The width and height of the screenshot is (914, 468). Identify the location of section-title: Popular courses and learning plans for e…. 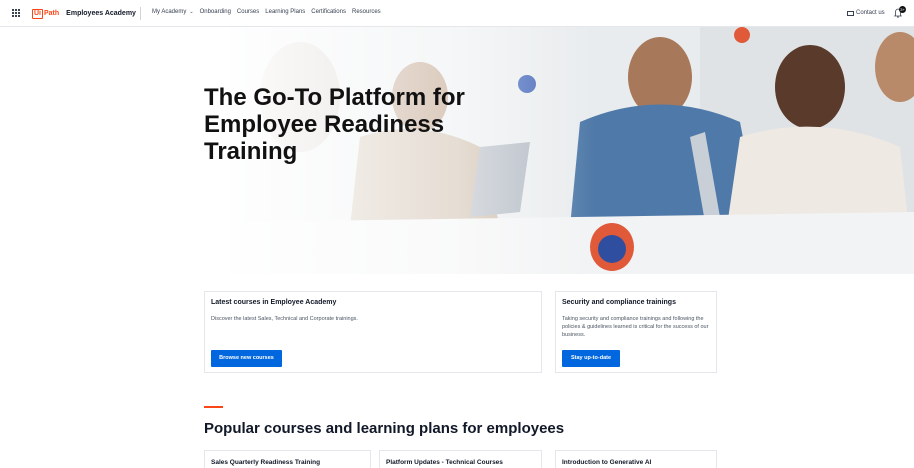
(384, 428).